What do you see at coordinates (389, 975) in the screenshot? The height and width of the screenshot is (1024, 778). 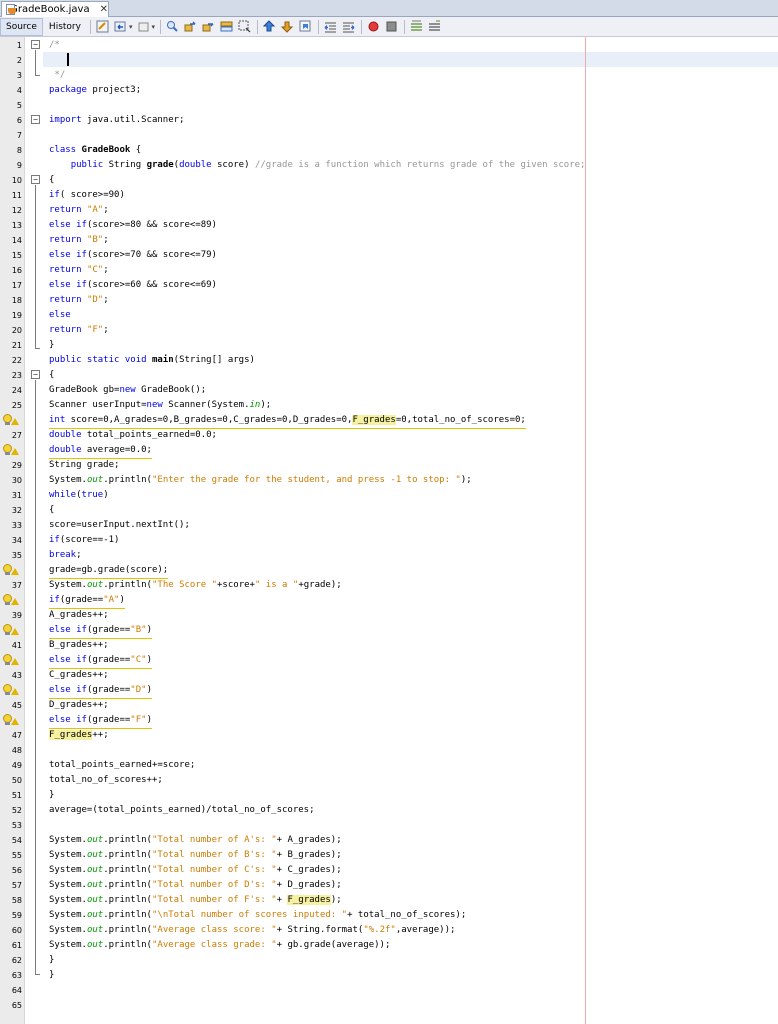 I see `code-line: 63}` at bounding box center [389, 975].